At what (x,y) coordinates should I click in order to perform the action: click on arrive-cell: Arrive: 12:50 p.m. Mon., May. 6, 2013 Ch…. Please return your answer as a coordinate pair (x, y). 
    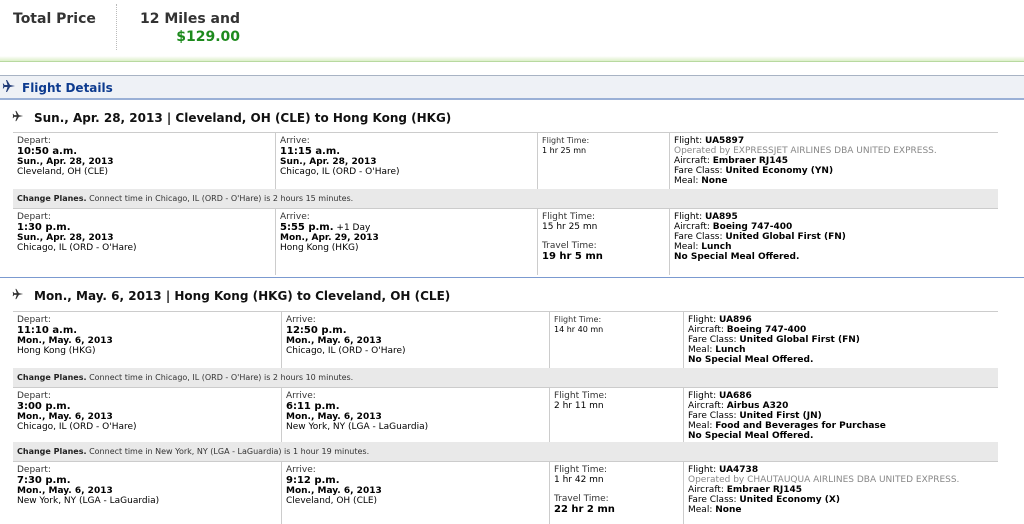
    Looking at the image, I should click on (416, 340).